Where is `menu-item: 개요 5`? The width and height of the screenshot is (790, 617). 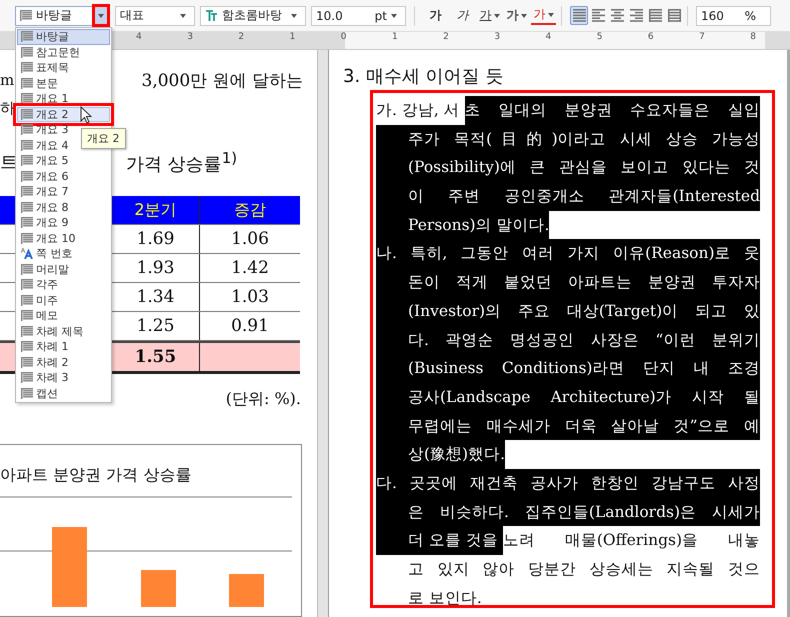
menu-item: 개요 5 is located at coordinates (63, 160).